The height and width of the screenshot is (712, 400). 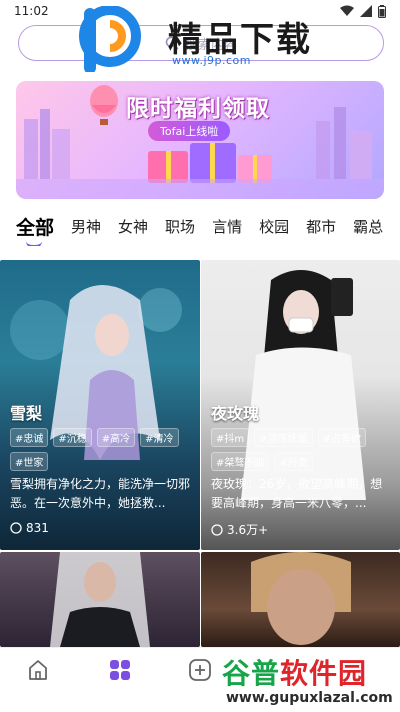 I want to click on tab-male: 男神, so click(x=86, y=226).